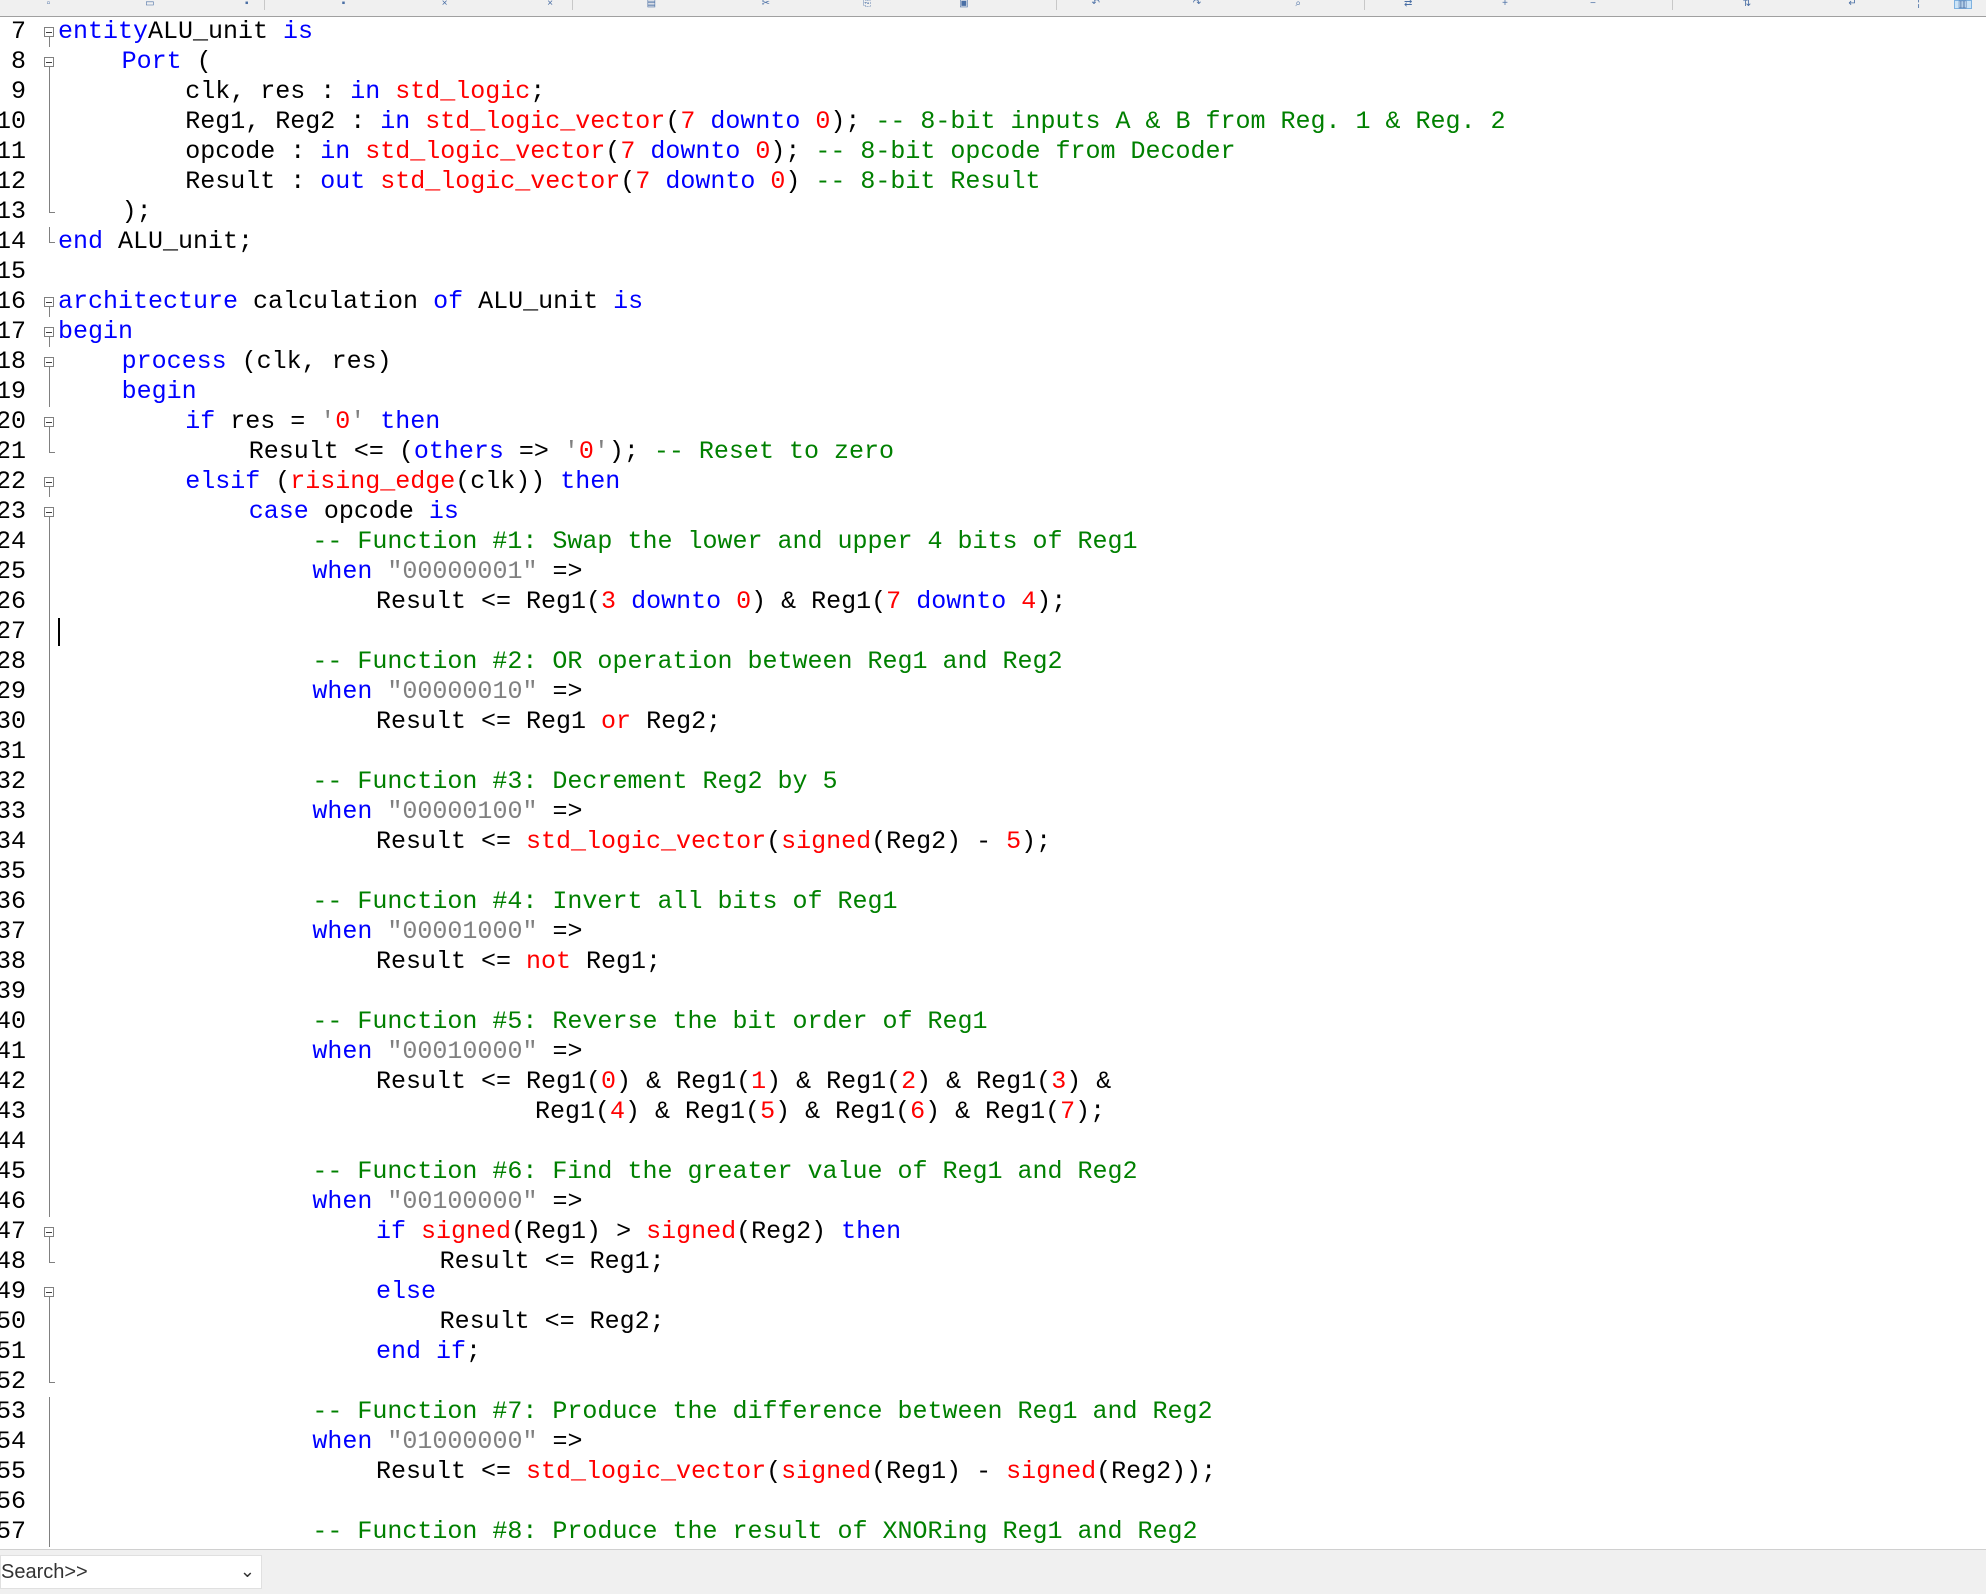  I want to click on code-line: entityALU_unit is, so click(185, 32).